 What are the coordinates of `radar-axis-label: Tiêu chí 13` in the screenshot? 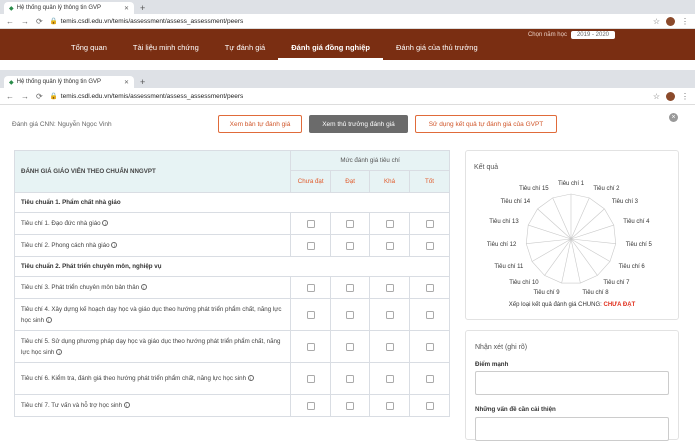 It's located at (504, 222).